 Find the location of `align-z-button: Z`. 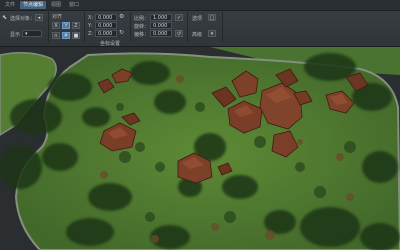

align-z-button: Z is located at coordinates (76, 25).